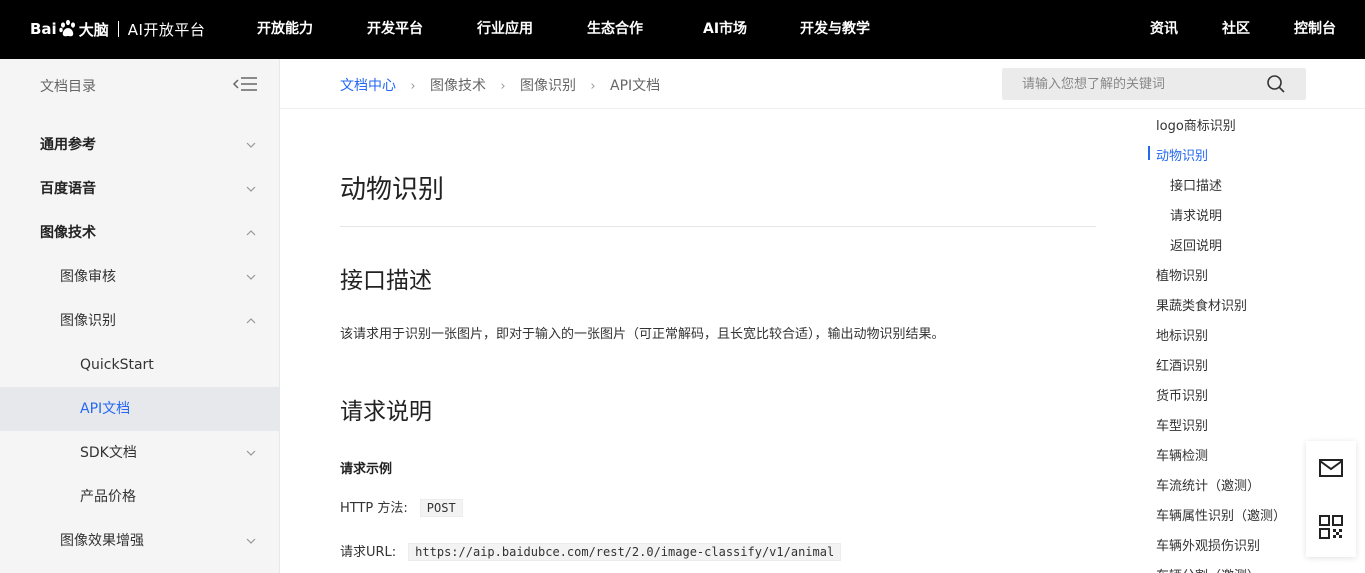  I want to click on sidebar-item-pricing: 产品价格, so click(140, 497).